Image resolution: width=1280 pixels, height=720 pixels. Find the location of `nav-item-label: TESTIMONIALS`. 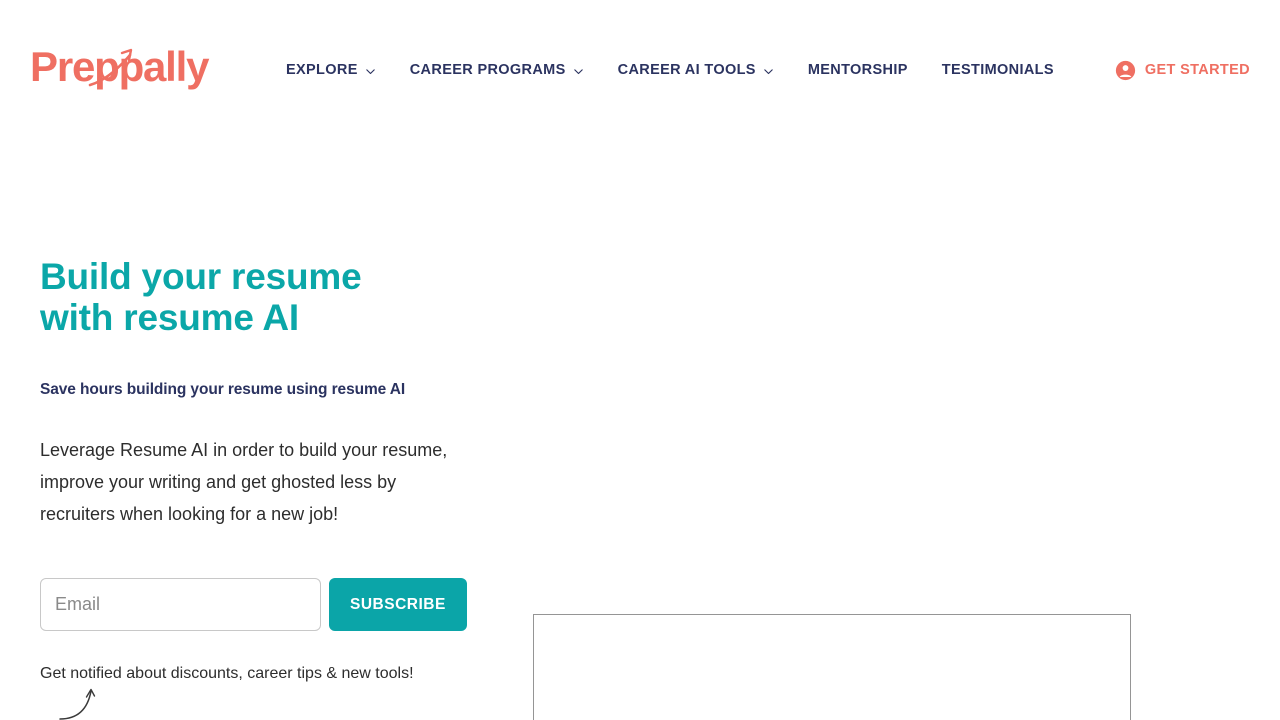

nav-item-label: TESTIMONIALS is located at coordinates (997, 70).